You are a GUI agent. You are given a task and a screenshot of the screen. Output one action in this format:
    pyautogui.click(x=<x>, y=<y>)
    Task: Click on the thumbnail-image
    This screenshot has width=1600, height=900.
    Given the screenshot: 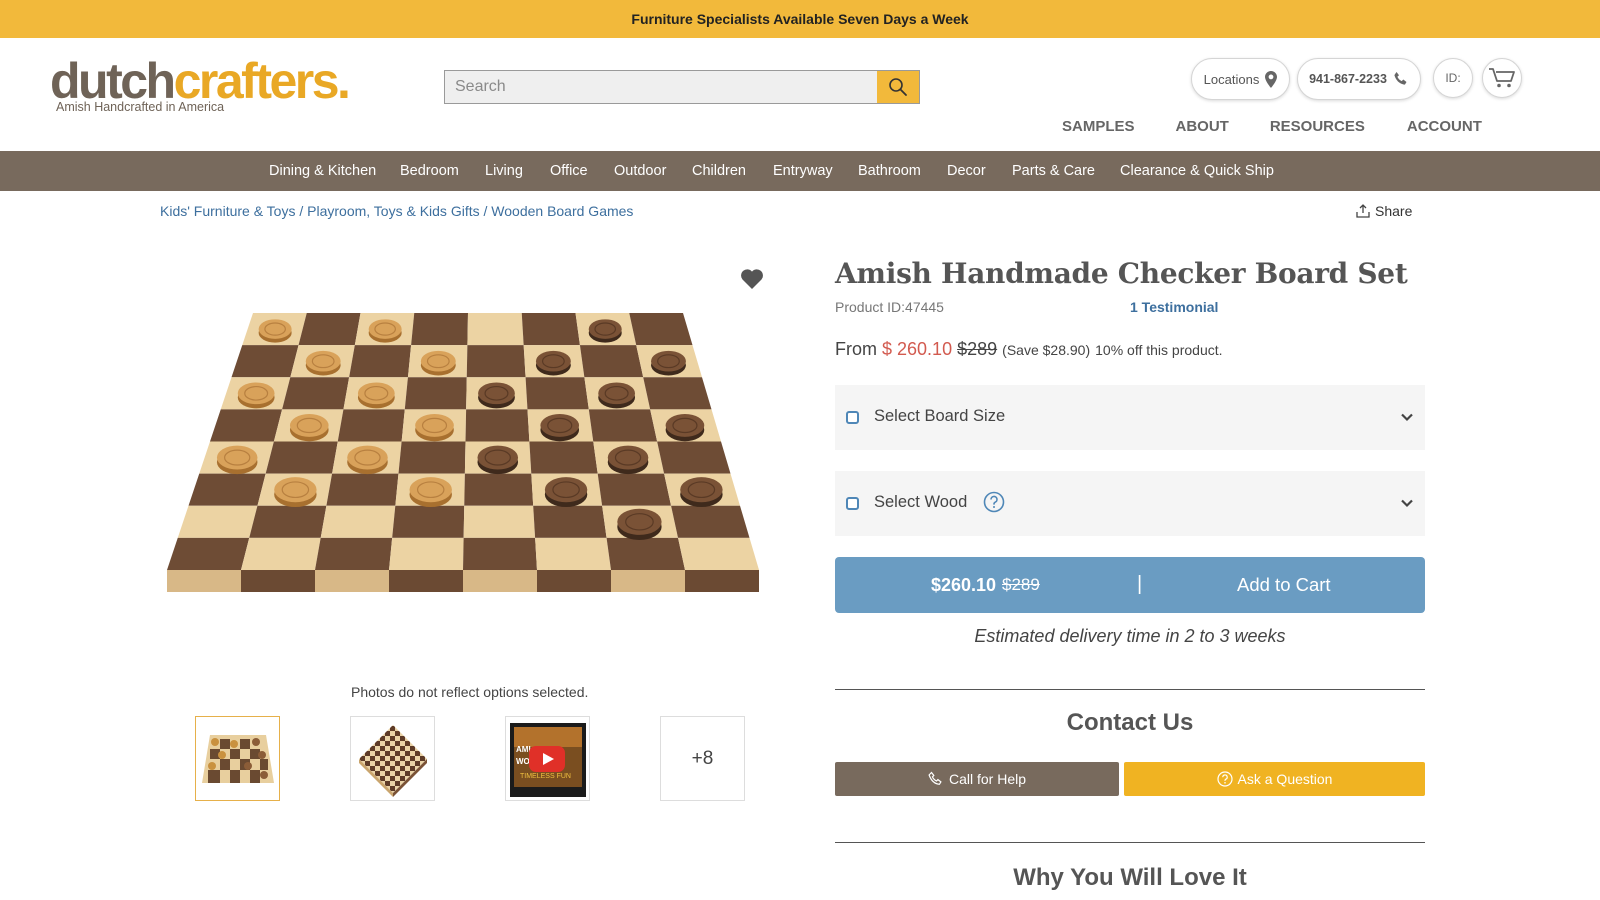 What is the action you would take?
    pyautogui.click(x=392, y=760)
    